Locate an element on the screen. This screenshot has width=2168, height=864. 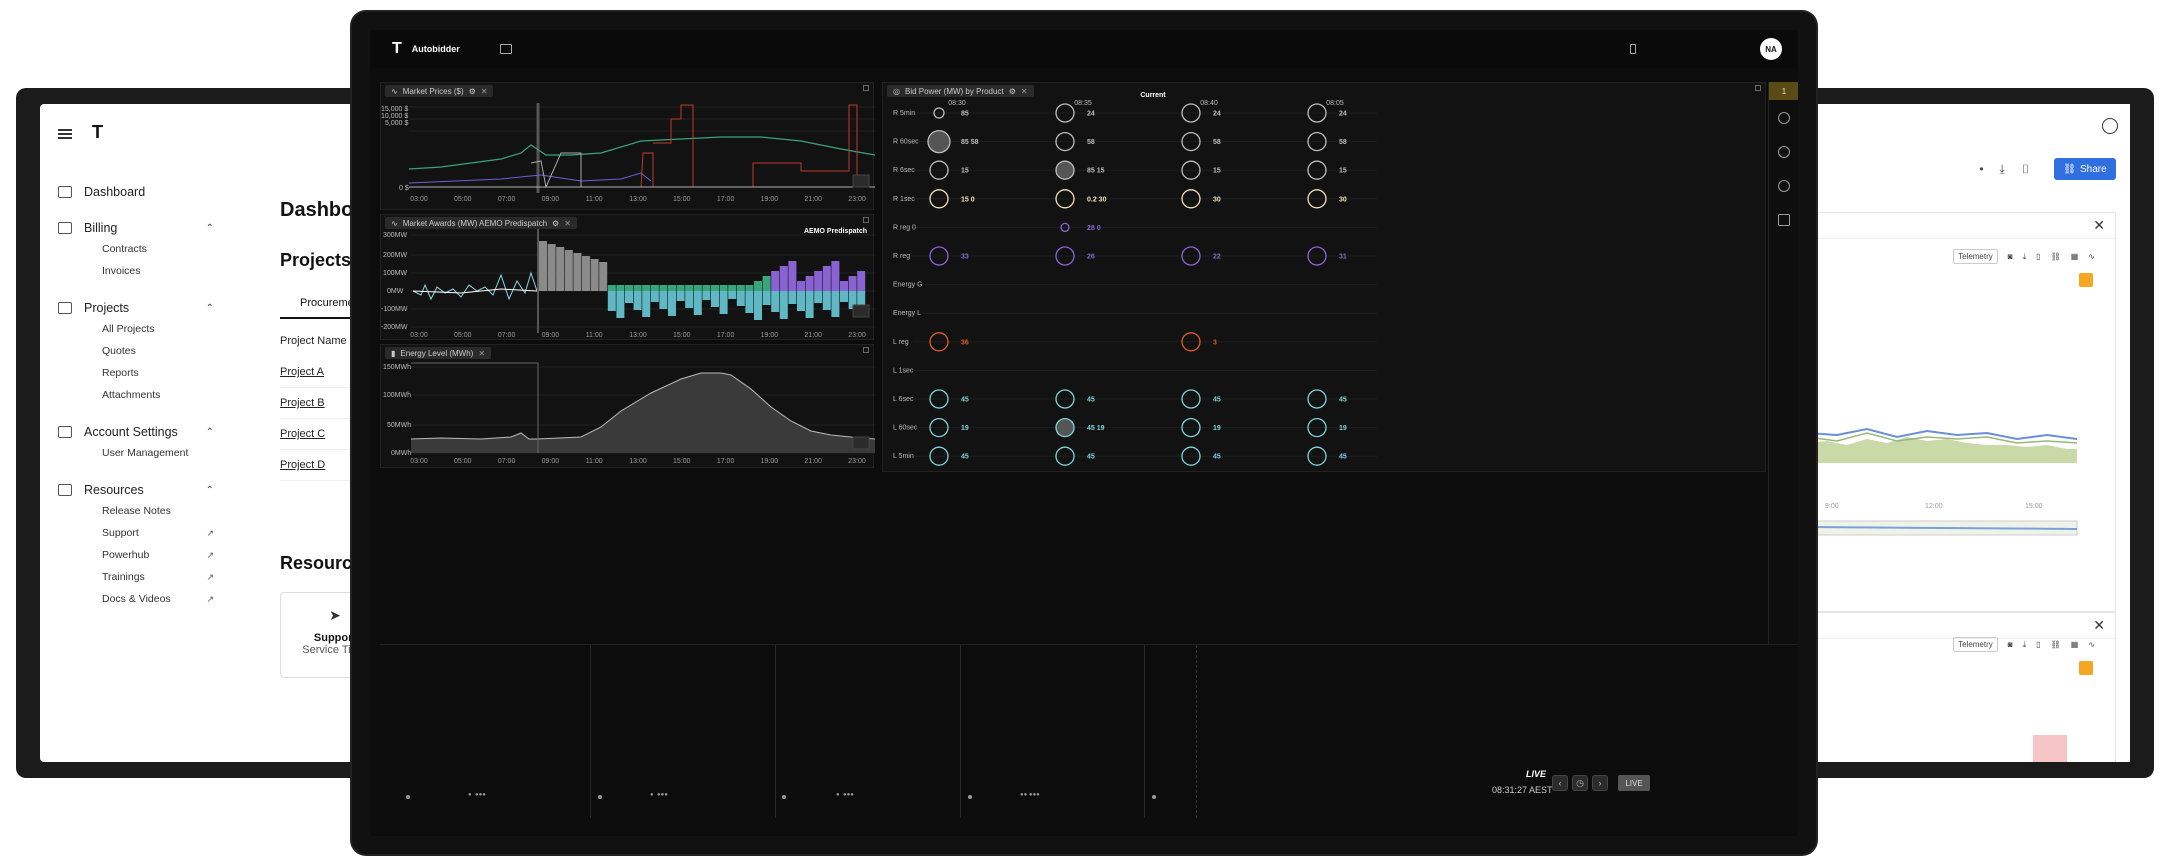
nav-section-icon is located at coordinates (65, 228).